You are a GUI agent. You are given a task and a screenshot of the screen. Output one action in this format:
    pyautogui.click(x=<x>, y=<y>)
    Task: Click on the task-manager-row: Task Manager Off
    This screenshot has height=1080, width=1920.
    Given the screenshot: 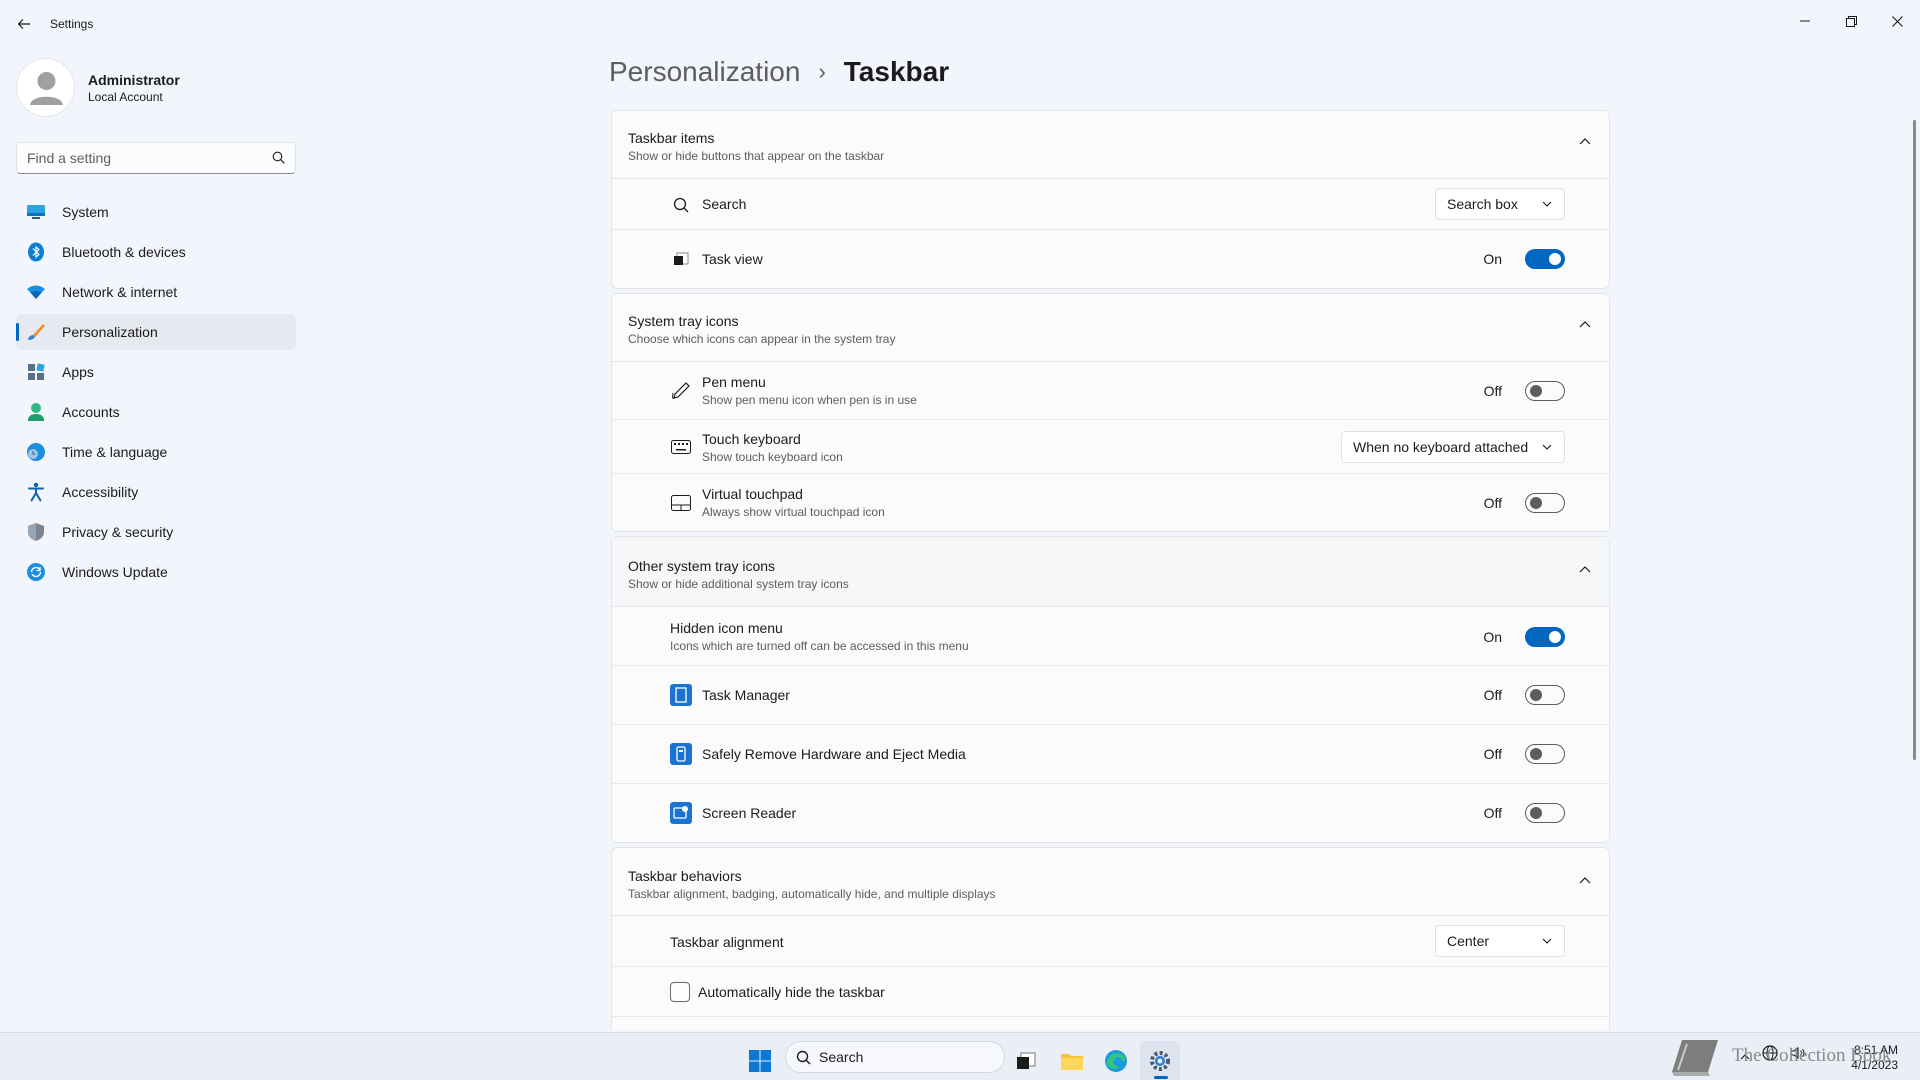 What is the action you would take?
    pyautogui.click(x=1110, y=695)
    